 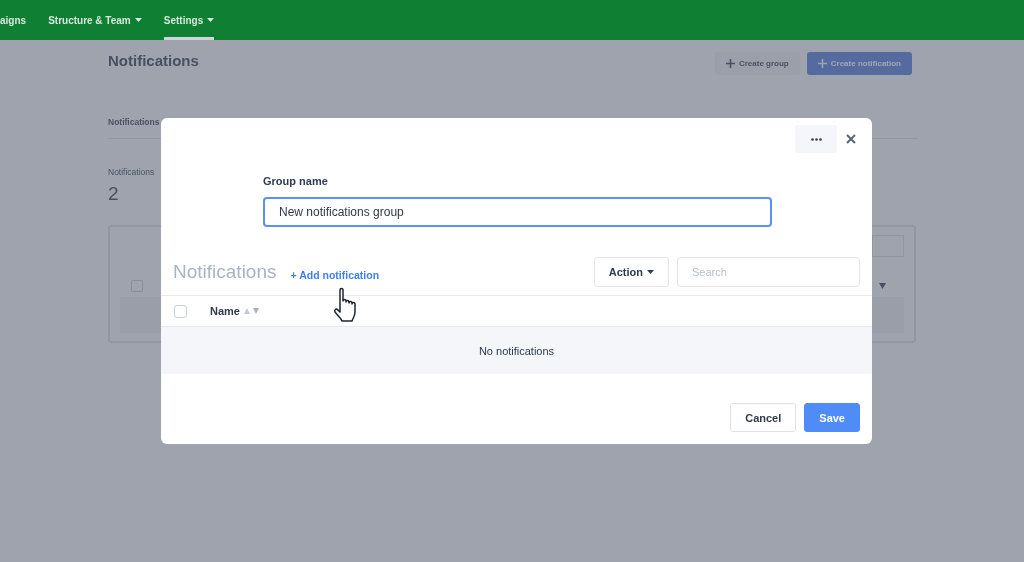 What do you see at coordinates (851, 139) in the screenshot?
I see `close-icon` at bounding box center [851, 139].